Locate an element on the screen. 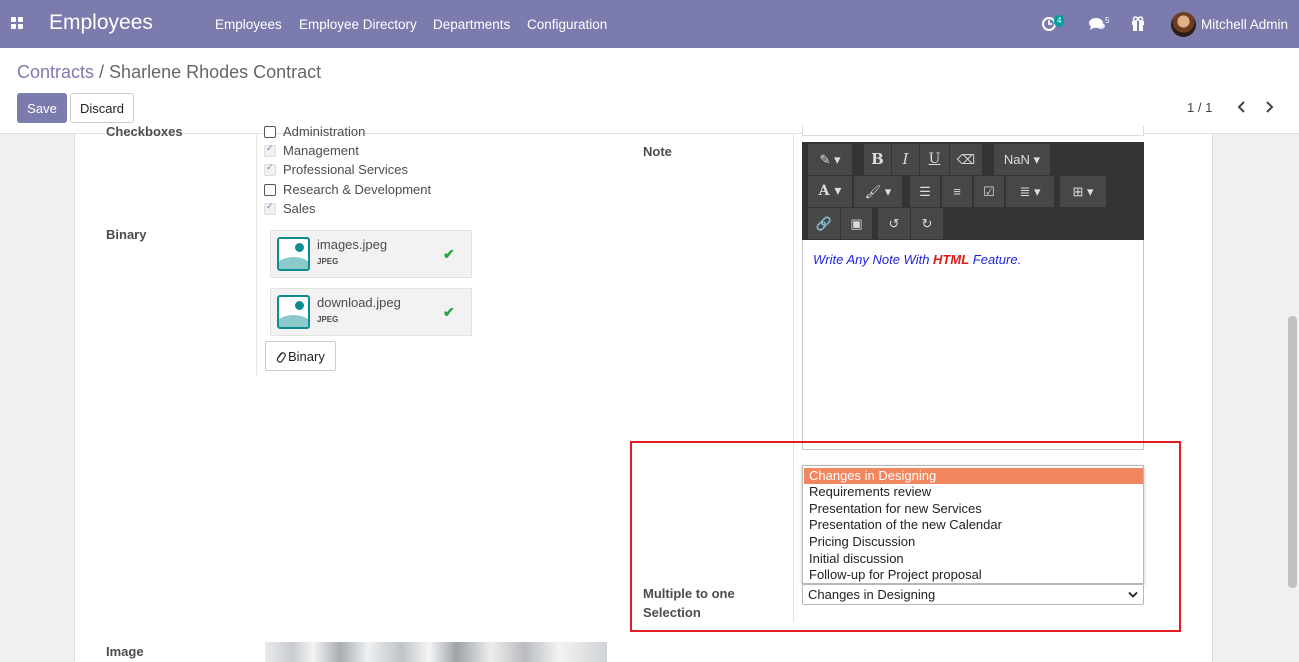  image-icon: ▣ is located at coordinates (856, 223).